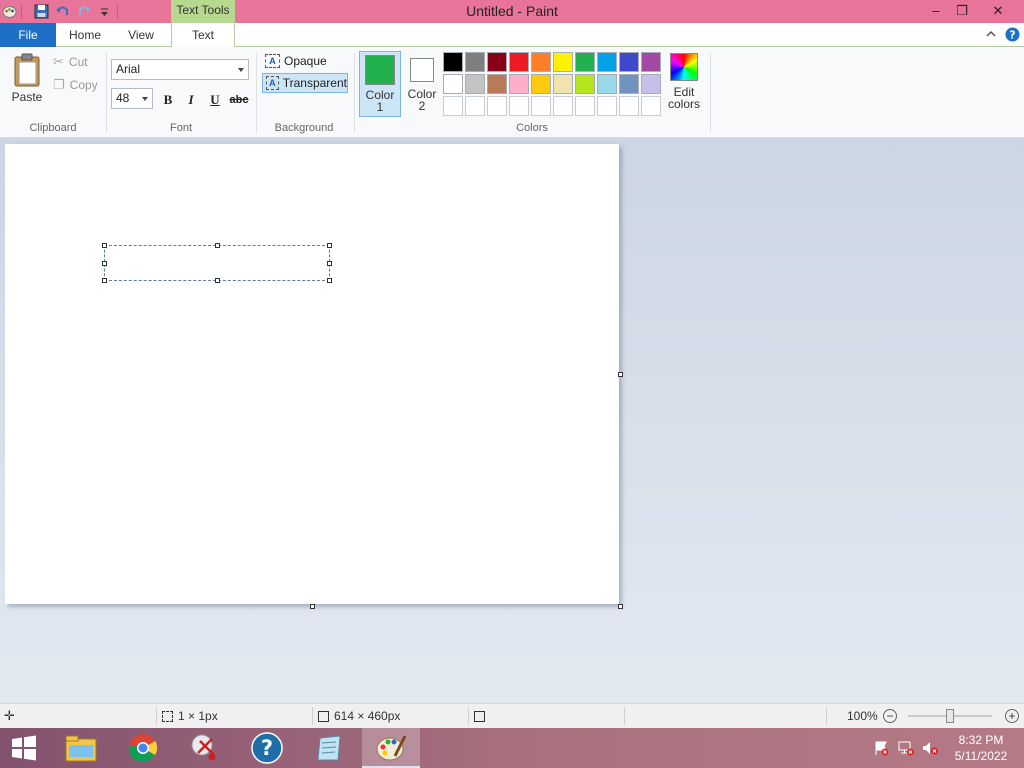 The image size is (1024, 768). I want to click on network-icon, so click(906, 748).